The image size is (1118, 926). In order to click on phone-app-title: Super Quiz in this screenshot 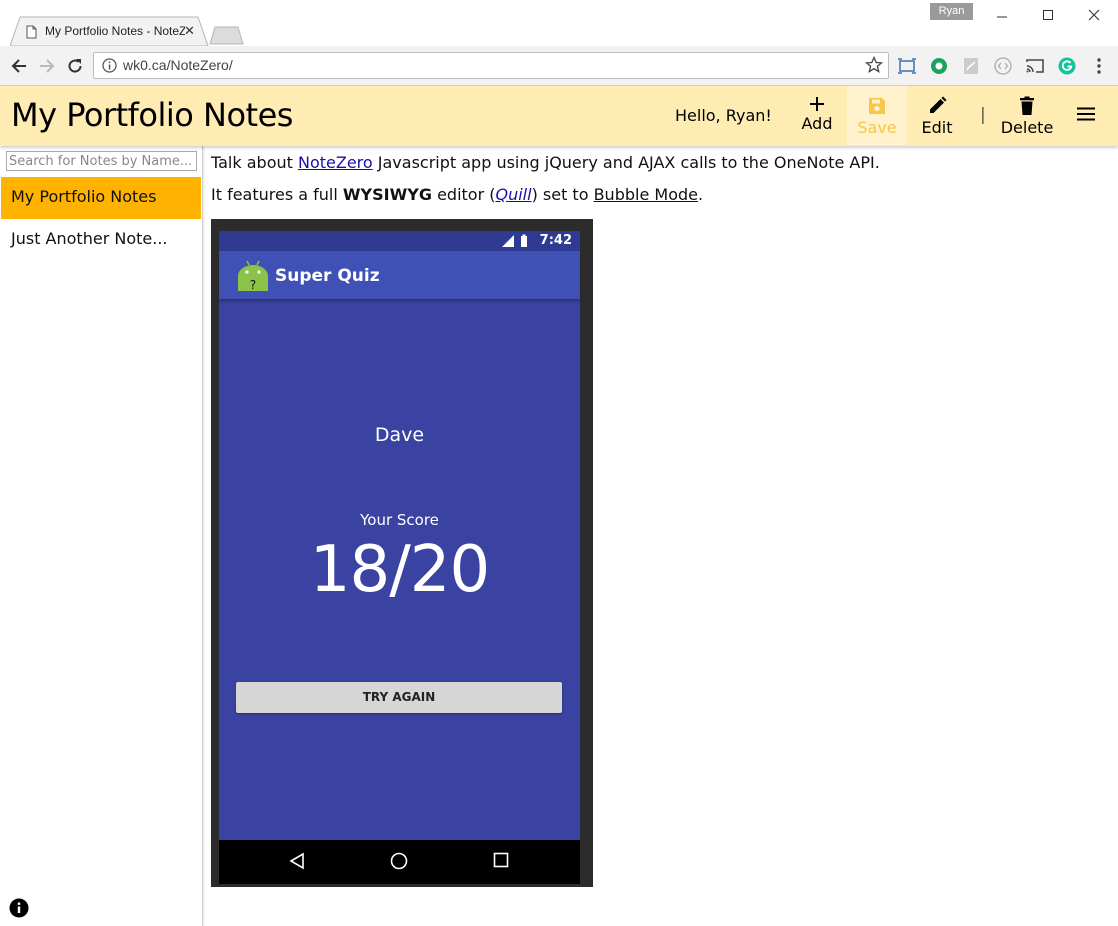, I will do `click(327, 276)`.